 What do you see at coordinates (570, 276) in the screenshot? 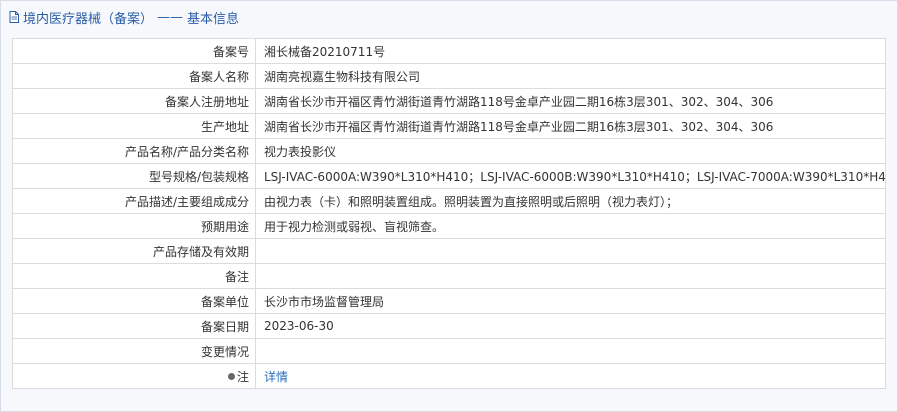
I see `row-value-remarks` at bounding box center [570, 276].